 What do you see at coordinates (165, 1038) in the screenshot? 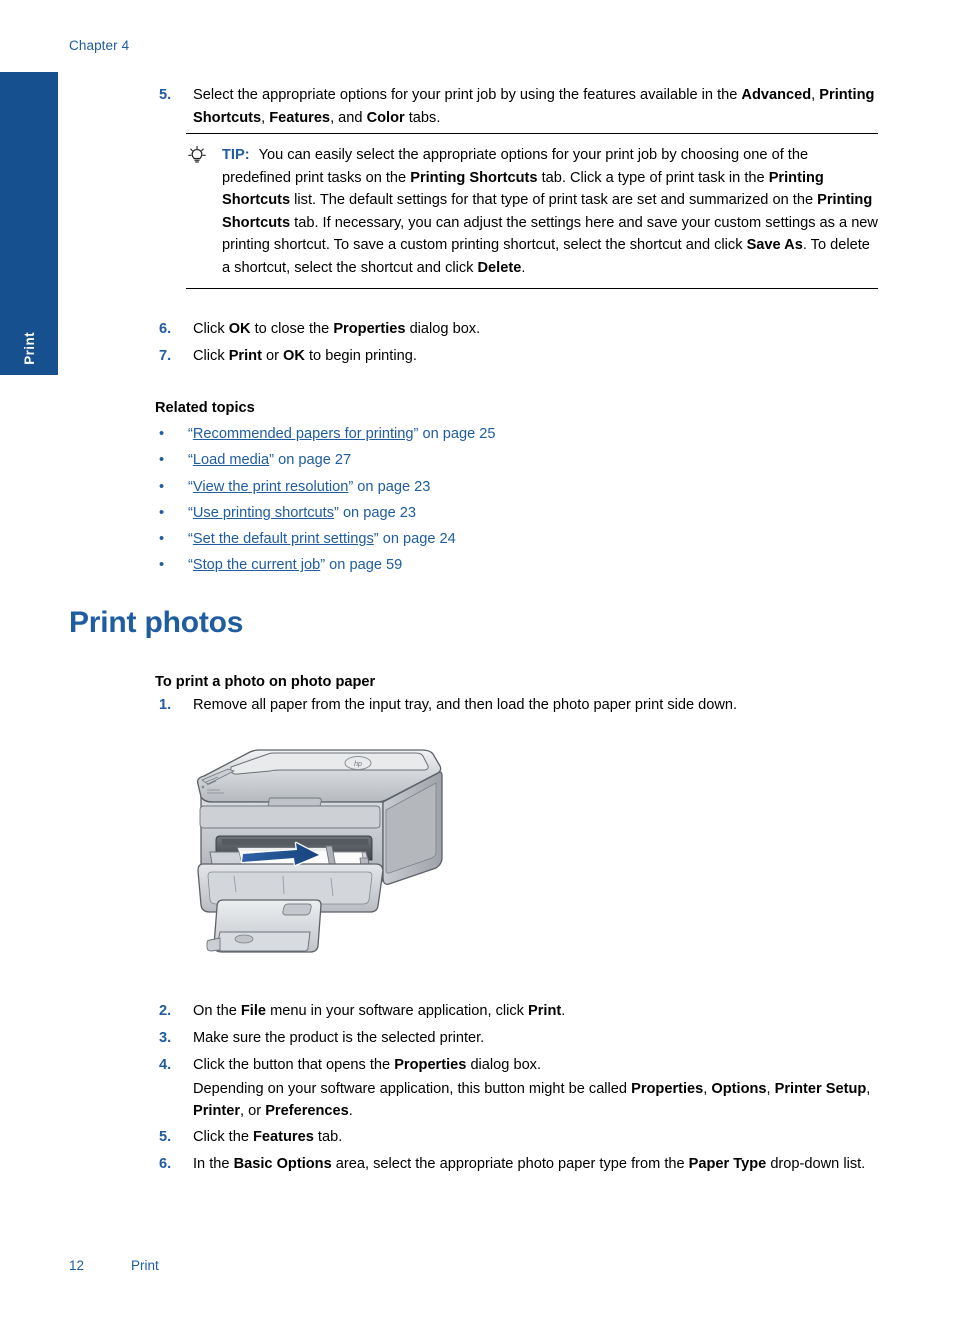
I see `step-number: 3.` at bounding box center [165, 1038].